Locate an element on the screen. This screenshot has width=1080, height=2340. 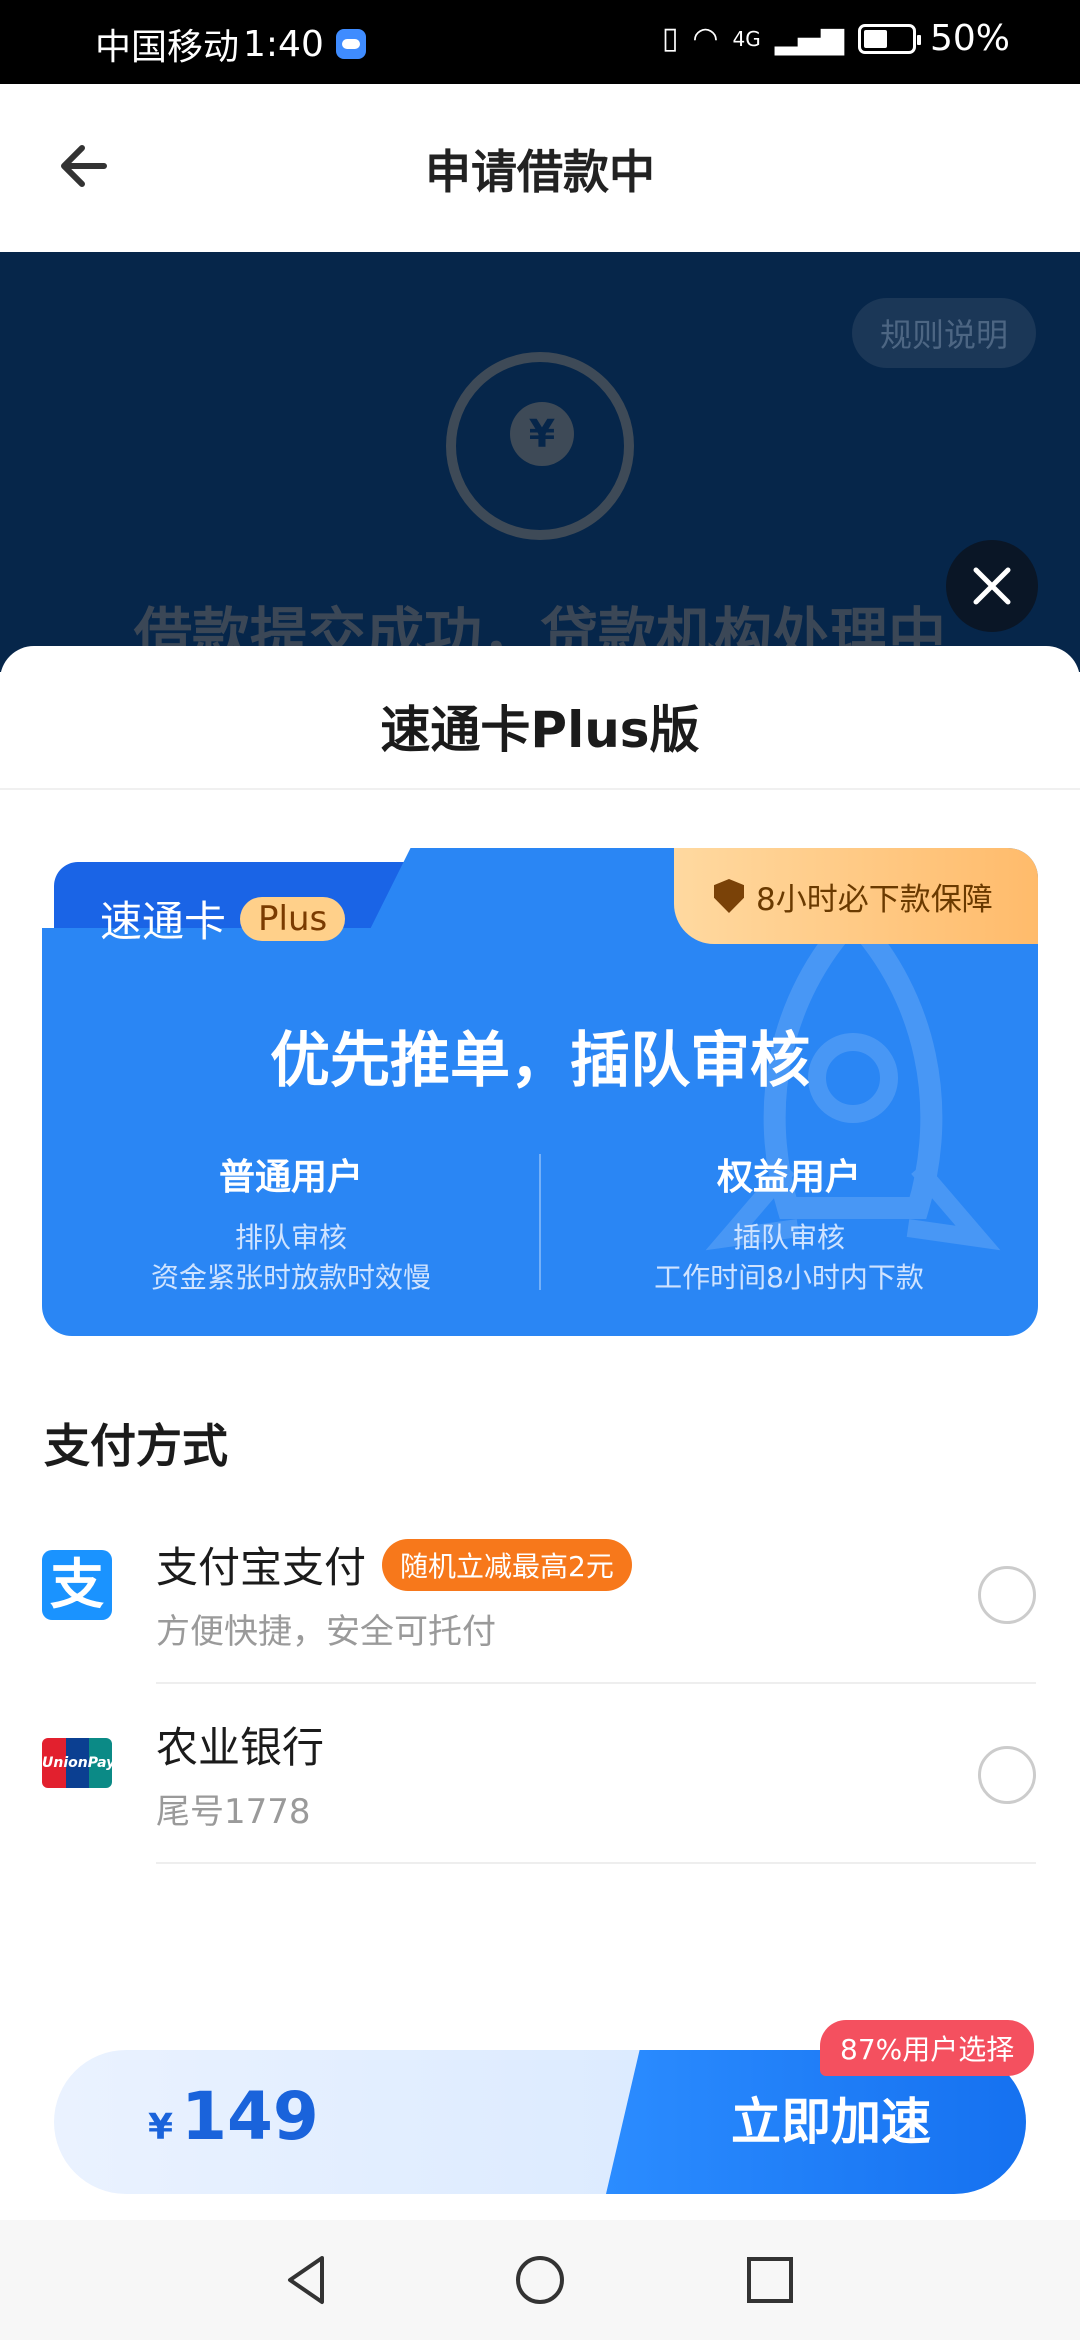
status-time: 1:40 is located at coordinates (283, 44).